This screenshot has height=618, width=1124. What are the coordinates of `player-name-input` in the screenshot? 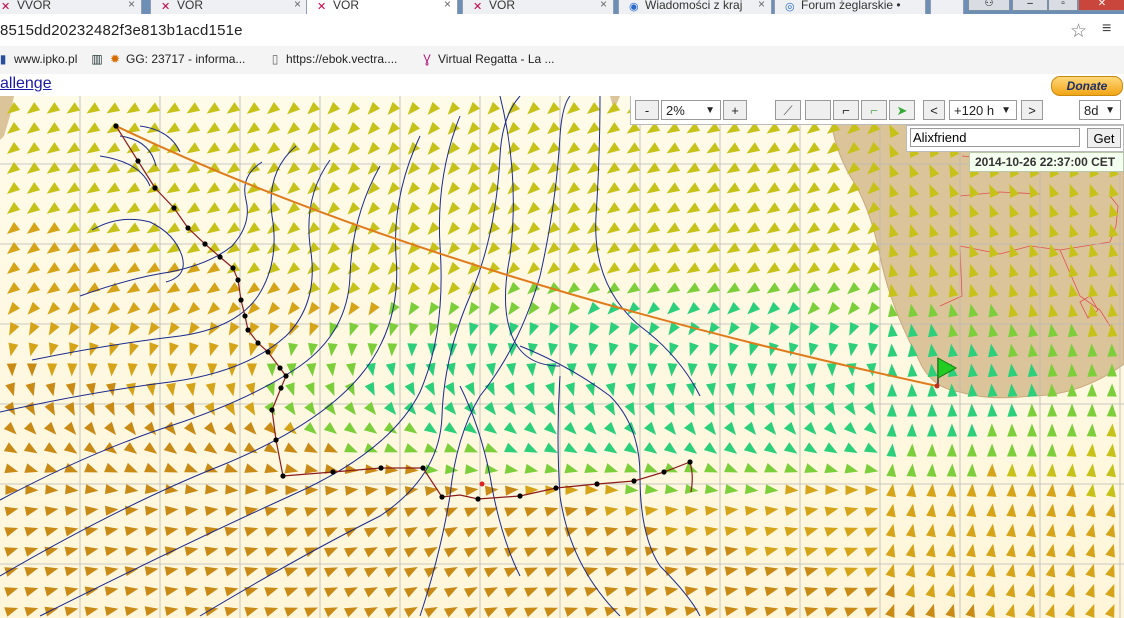 It's located at (995, 137).